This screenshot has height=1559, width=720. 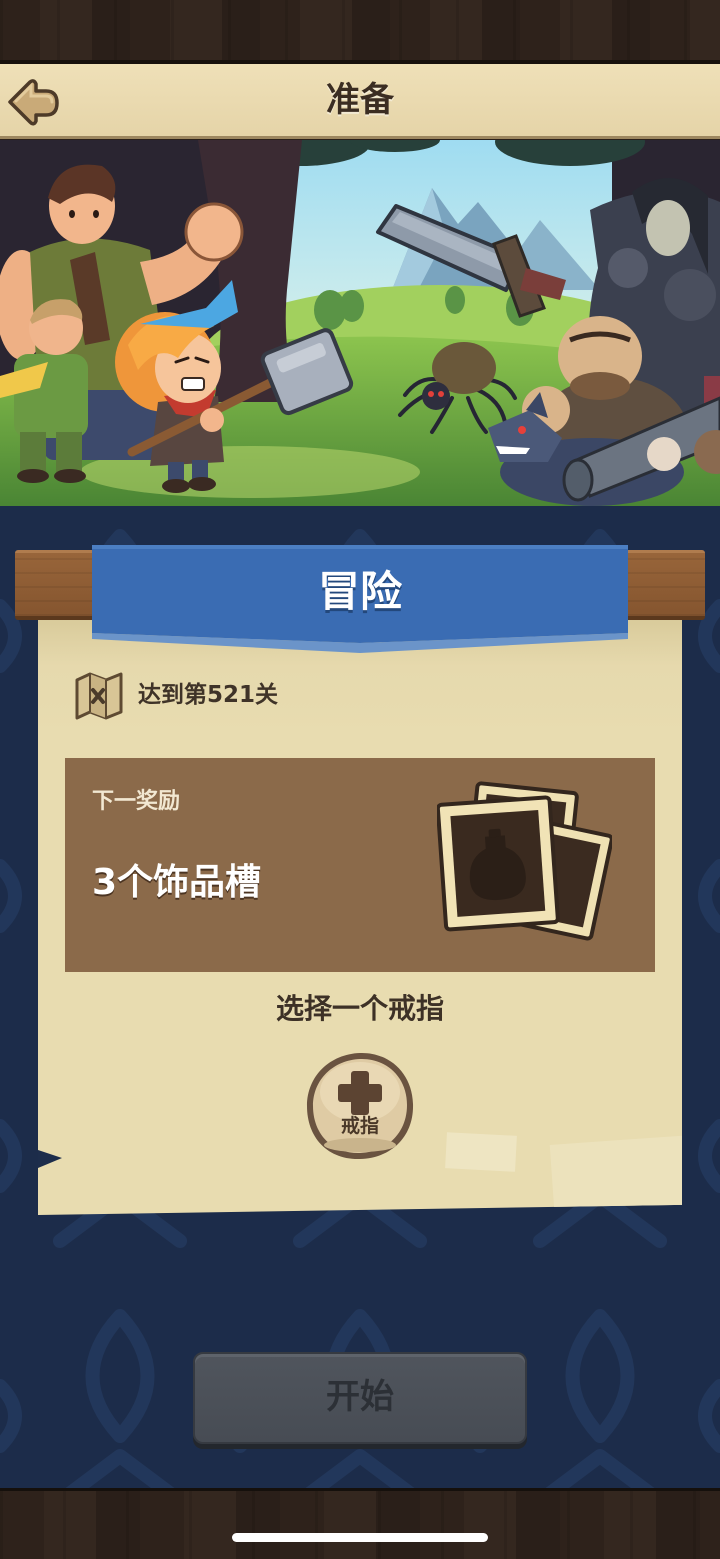 What do you see at coordinates (524, 861) in the screenshot?
I see `accessory-cards-icon` at bounding box center [524, 861].